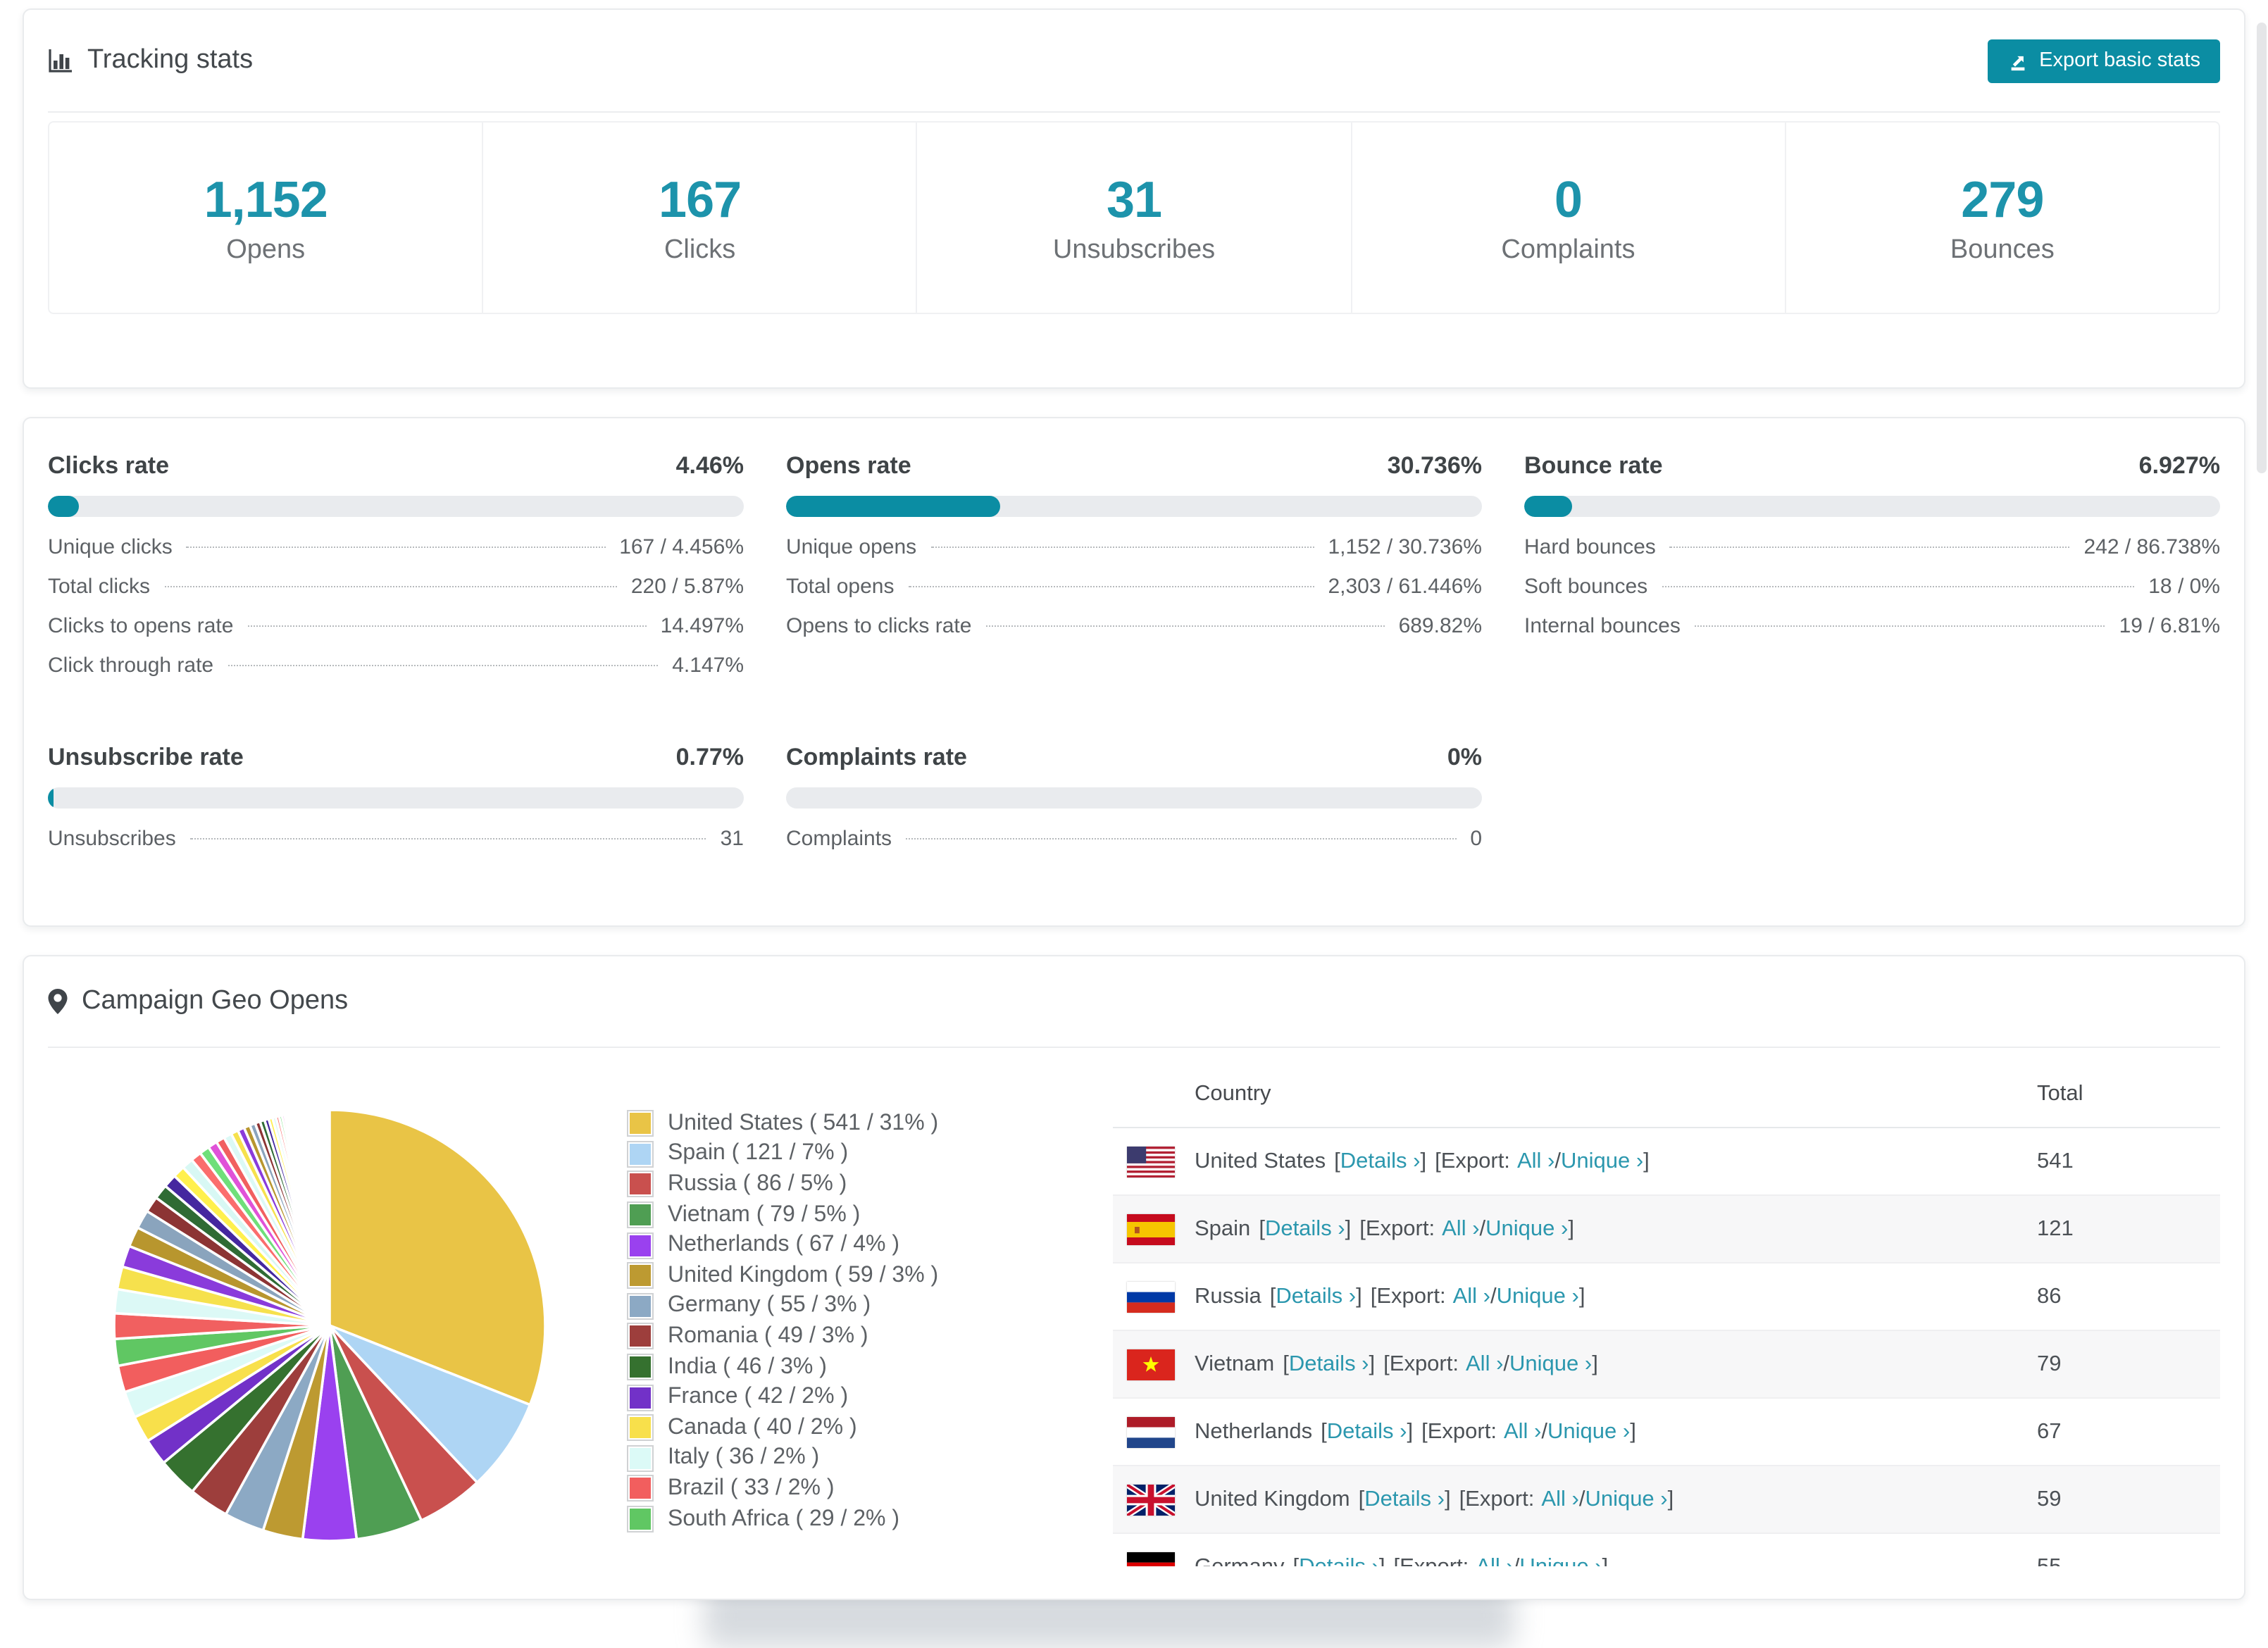 Image resolution: width=2268 pixels, height=1648 pixels. Describe the element at coordinates (870, 1397) in the screenshot. I see `legend-item: France ( 42 / 2% )` at that location.